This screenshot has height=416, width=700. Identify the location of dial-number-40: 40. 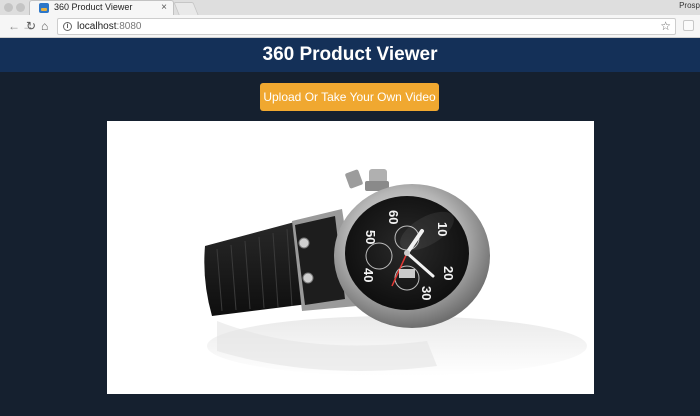
(368, 275).